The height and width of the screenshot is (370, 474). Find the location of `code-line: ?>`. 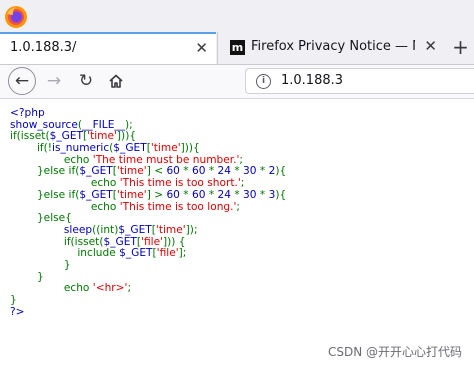

code-line: ?> is located at coordinates (148, 312).